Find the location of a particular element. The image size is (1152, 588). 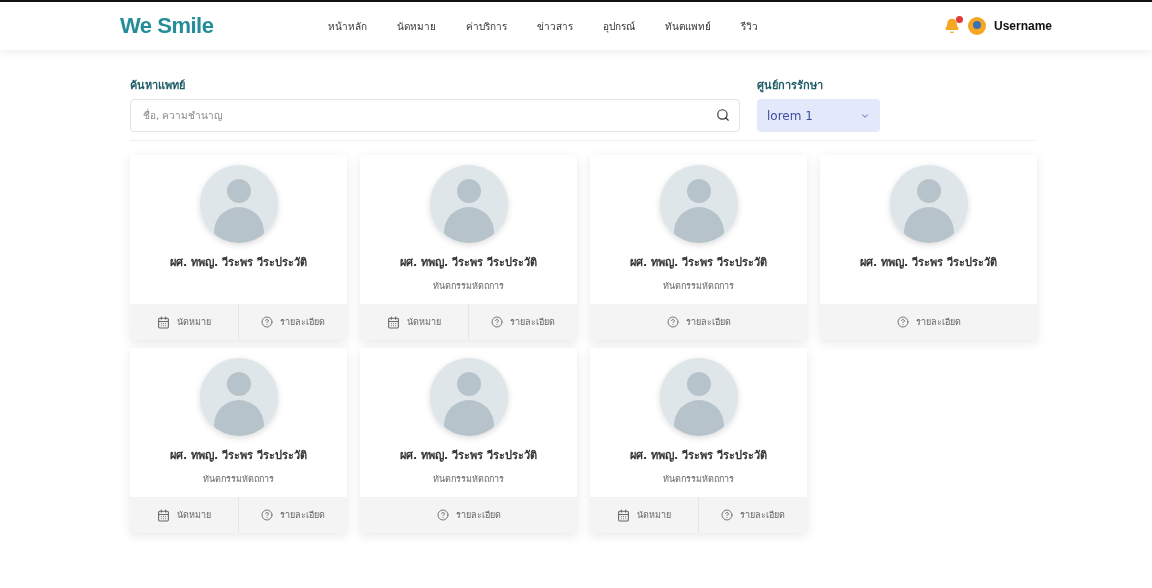

nav-link: ข่าวสาร is located at coordinates (555, 26).